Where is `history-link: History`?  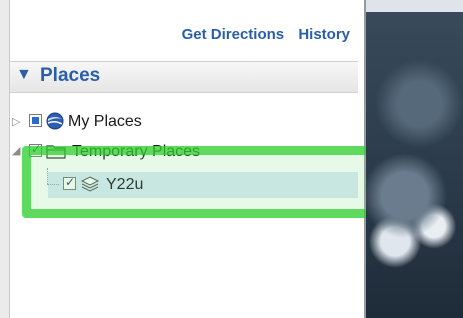
history-link: History is located at coordinates (324, 34).